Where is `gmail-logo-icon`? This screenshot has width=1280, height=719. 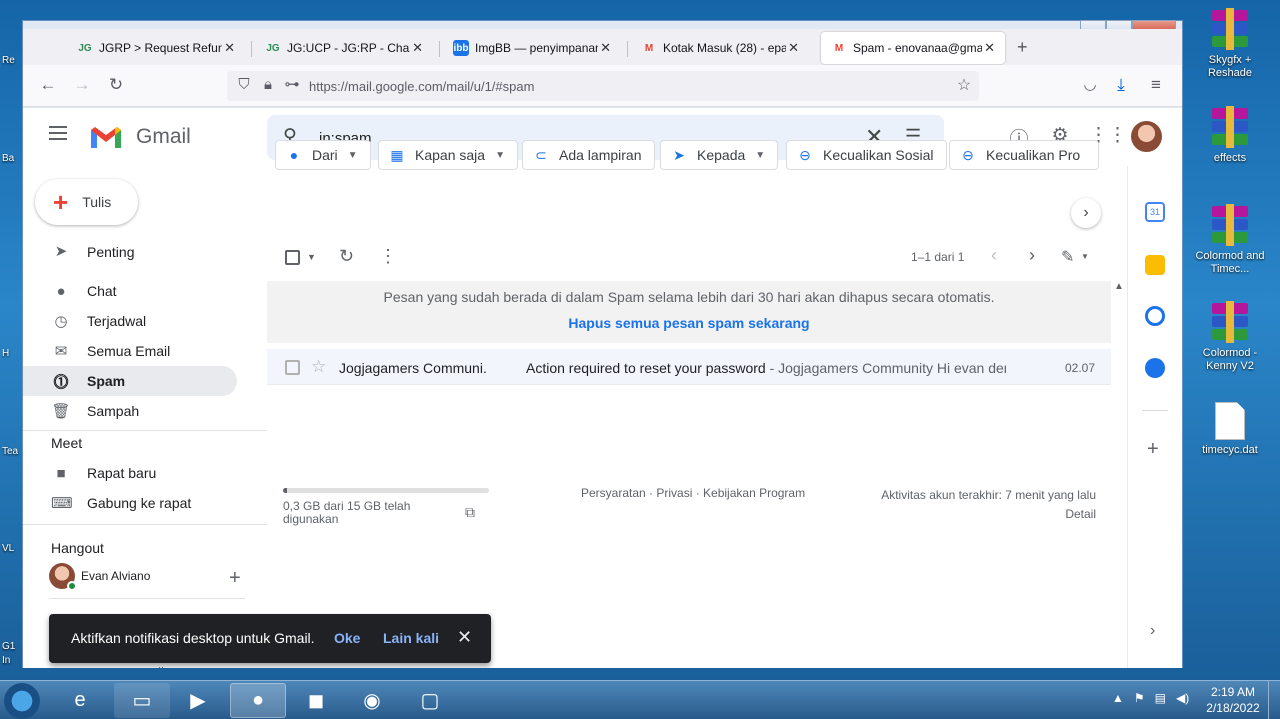
gmail-logo-icon is located at coordinates (106, 137).